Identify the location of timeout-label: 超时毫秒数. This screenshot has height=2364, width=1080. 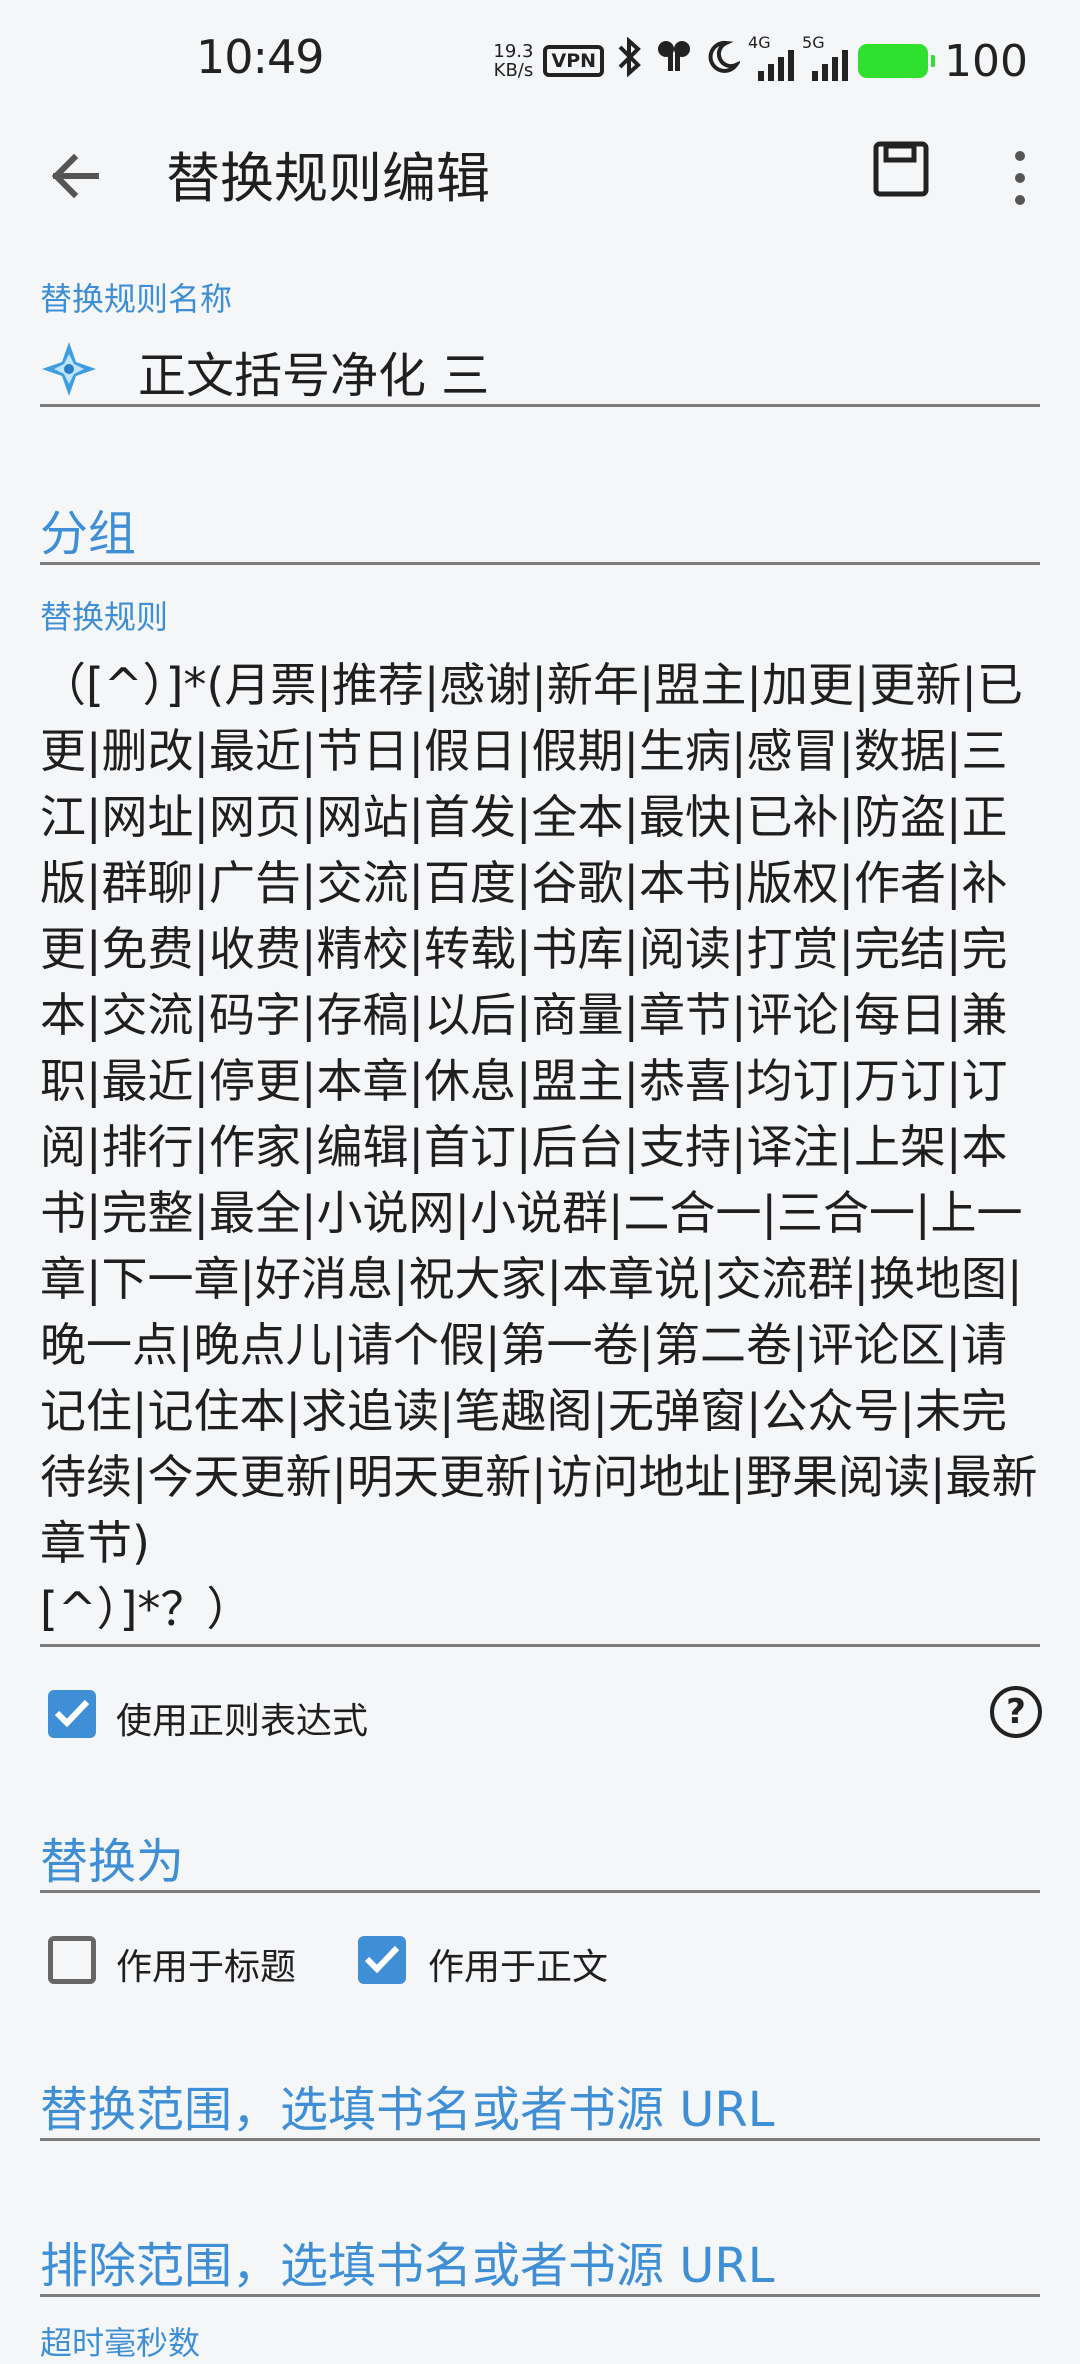
(120, 2343).